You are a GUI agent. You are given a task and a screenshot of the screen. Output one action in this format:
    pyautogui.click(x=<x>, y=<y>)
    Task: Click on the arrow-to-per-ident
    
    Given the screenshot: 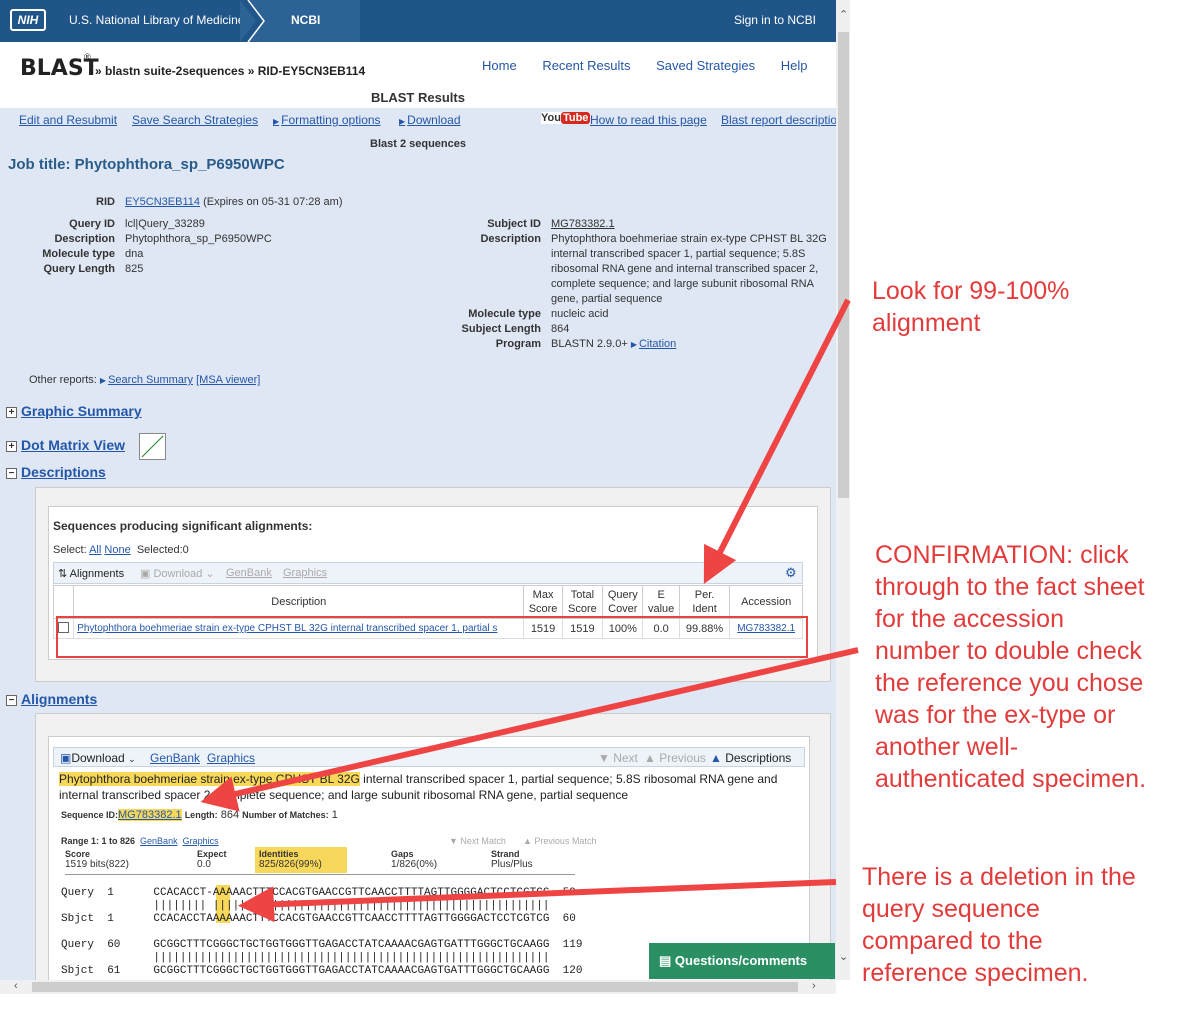 What is the action you would take?
    pyautogui.click(x=777, y=441)
    